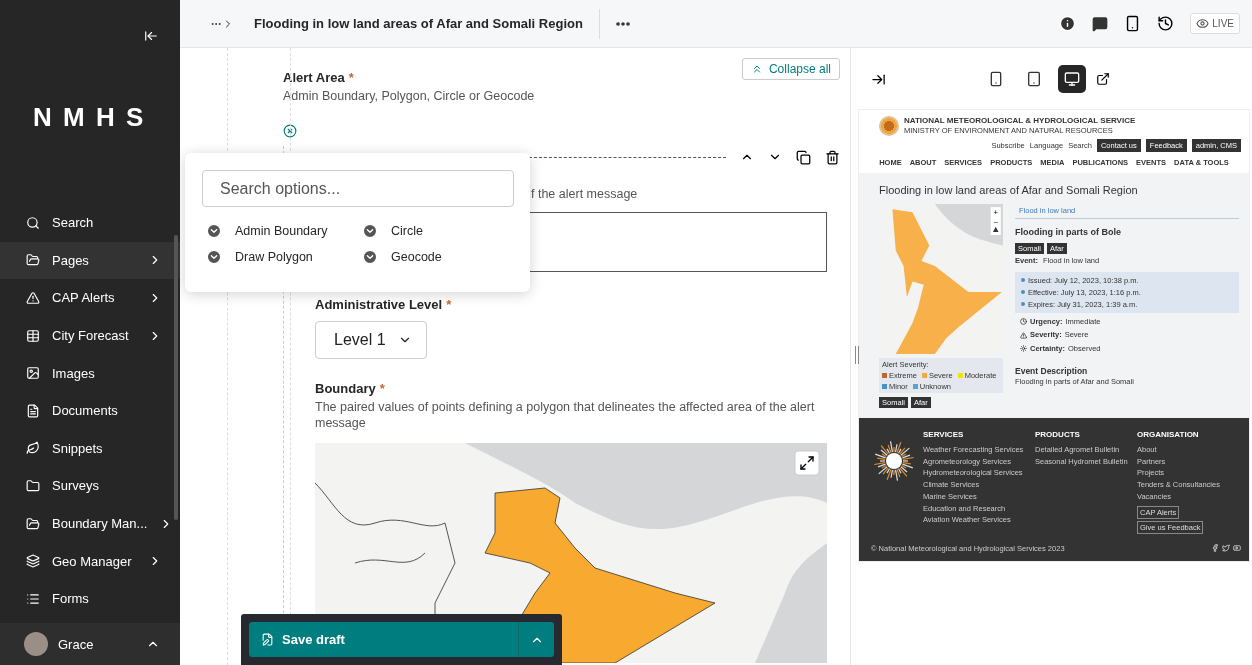 The height and width of the screenshot is (665, 1252). Describe the element at coordinates (90, 223) in the screenshot. I see `sidebar-item: Search` at that location.